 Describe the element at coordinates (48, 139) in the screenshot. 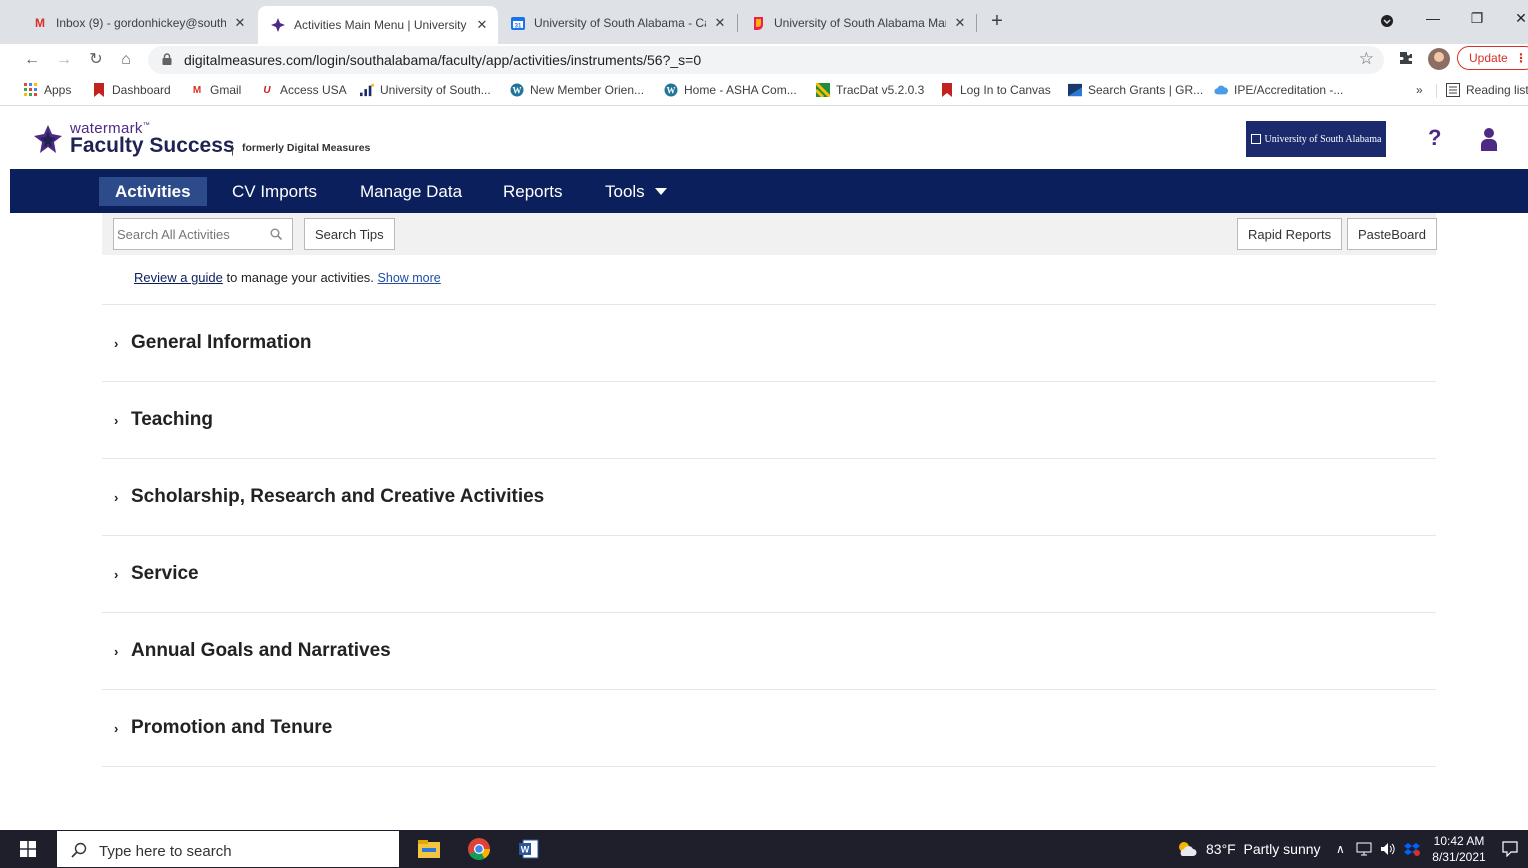

I see `watermark-logo-icon` at that location.